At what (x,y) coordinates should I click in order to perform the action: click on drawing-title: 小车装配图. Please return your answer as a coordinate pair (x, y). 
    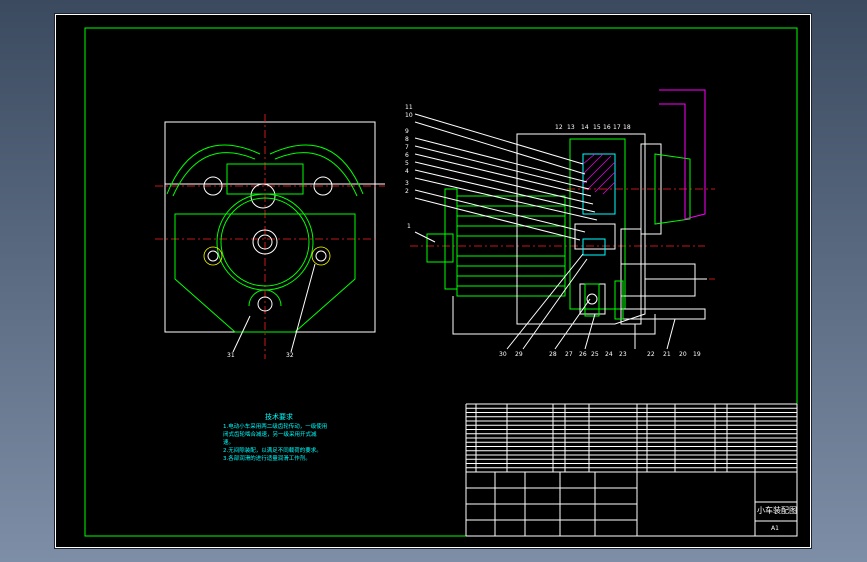
    Looking at the image, I should click on (777, 510).